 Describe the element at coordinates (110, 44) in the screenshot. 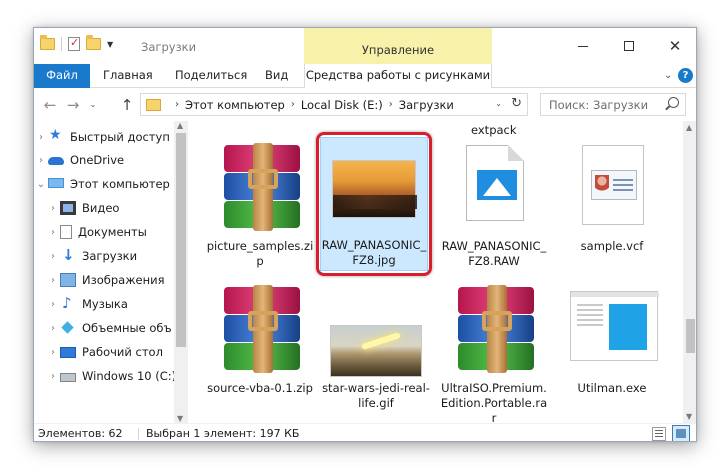

I see `customize-toolbar-dropdown-icon: ▼` at that location.